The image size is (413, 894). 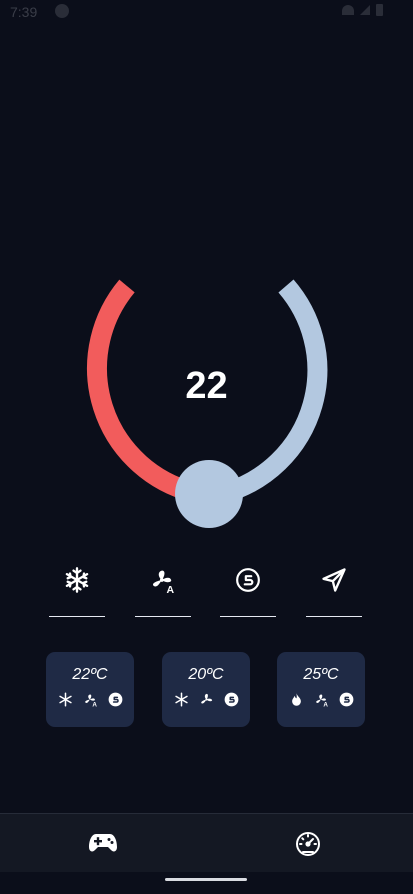 What do you see at coordinates (321, 689) in the screenshot?
I see `preset-card: 25ºC A` at bounding box center [321, 689].